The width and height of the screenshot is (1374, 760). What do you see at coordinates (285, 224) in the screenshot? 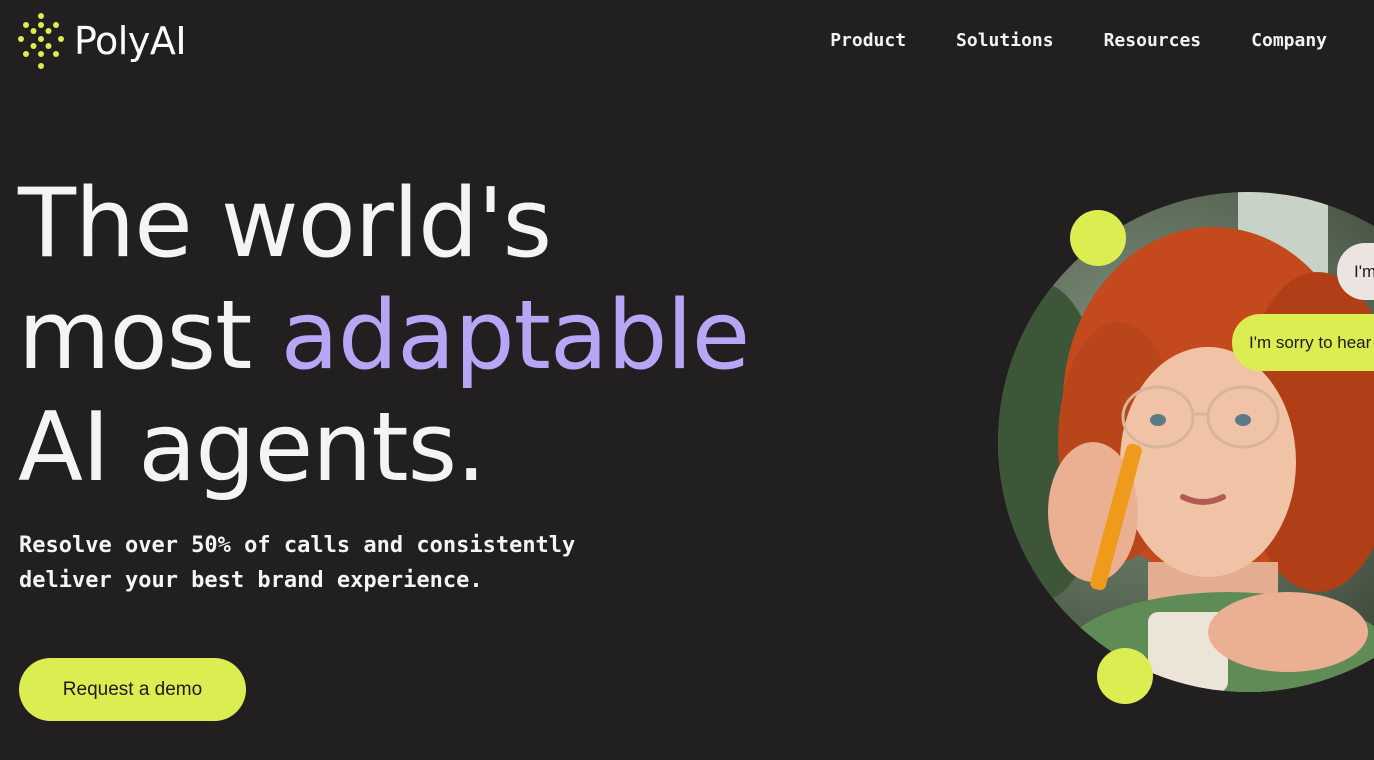
I see `hero-title-line-1: The world's` at bounding box center [285, 224].